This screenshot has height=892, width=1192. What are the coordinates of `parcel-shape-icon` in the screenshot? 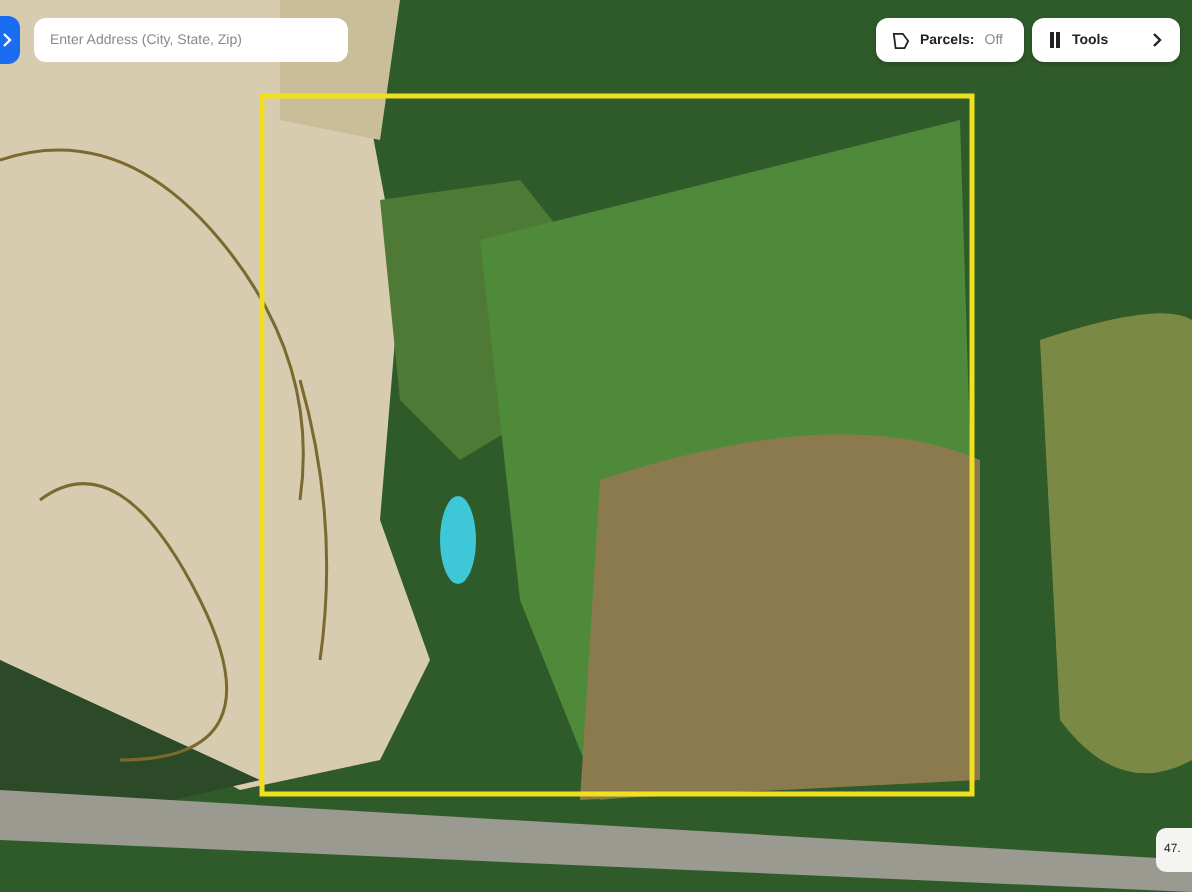 It's located at (901, 40).